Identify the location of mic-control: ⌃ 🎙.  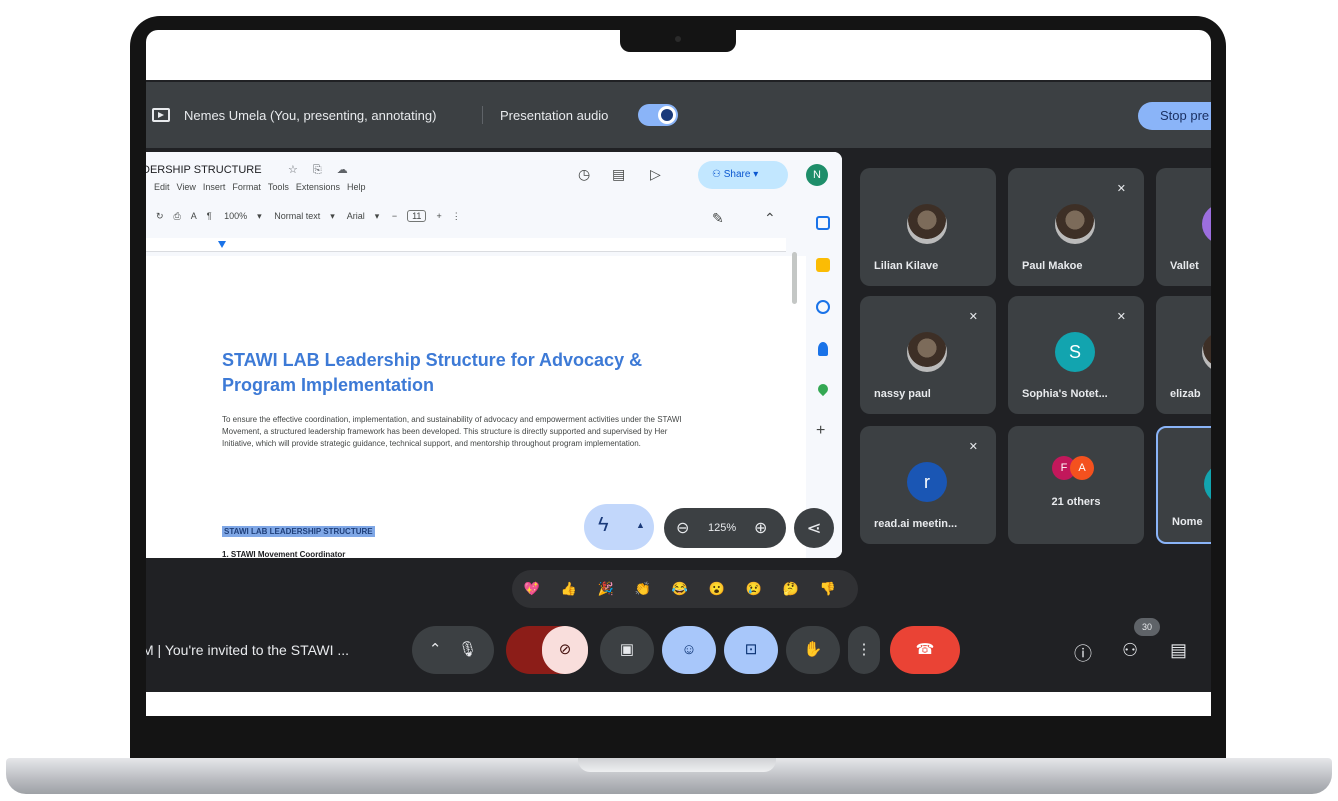
(453, 650).